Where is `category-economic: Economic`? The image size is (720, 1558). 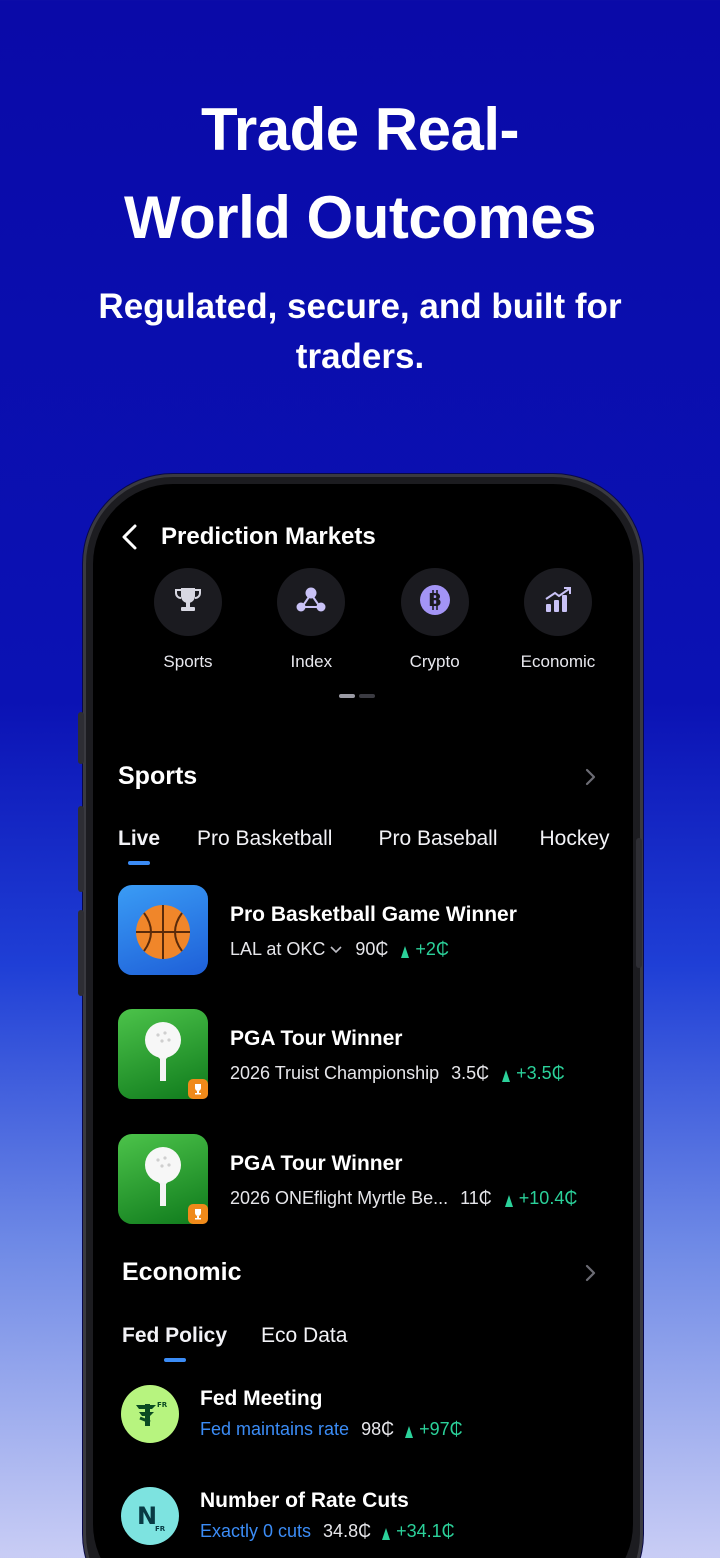
category-economic: Economic is located at coordinates (558, 620).